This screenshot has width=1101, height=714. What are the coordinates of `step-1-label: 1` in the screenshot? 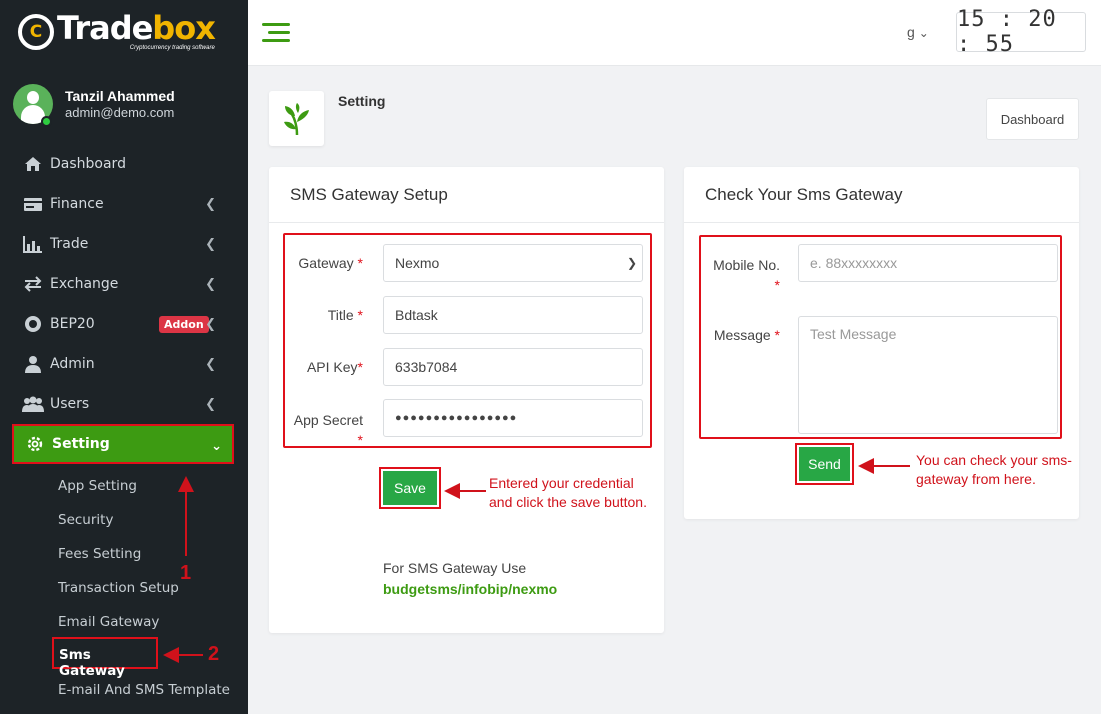 It's located at (186, 573).